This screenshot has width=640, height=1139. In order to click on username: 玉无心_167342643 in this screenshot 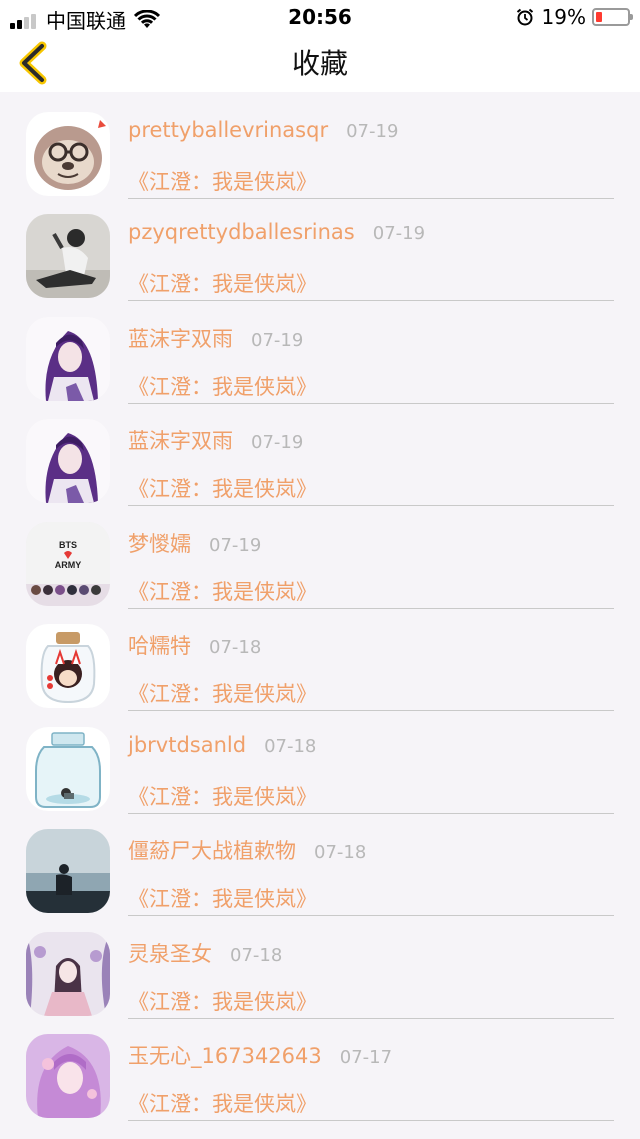, I will do `click(225, 1055)`.